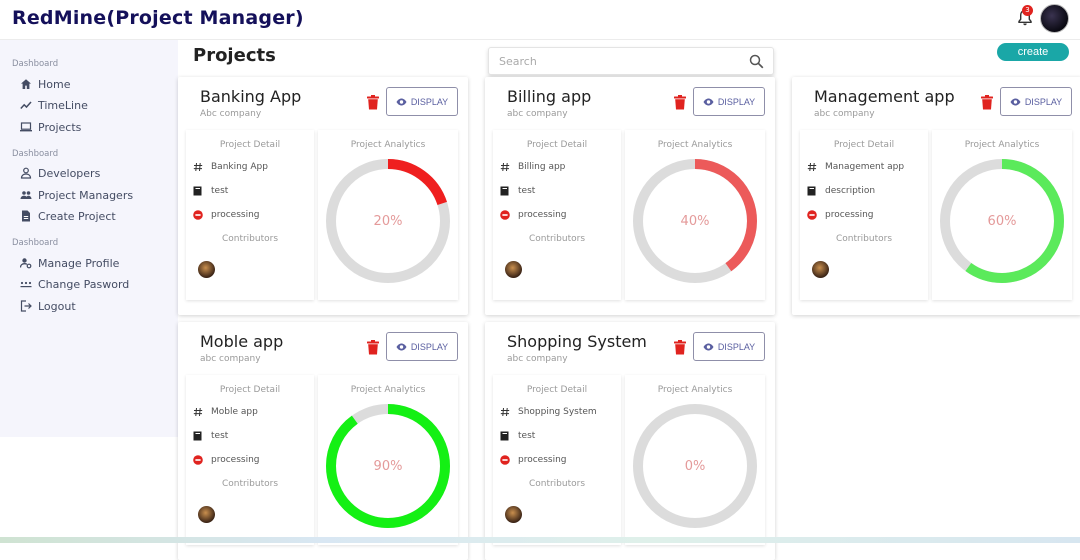  What do you see at coordinates (234, 412) in the screenshot?
I see `detail-project-name: Moble app` at bounding box center [234, 412].